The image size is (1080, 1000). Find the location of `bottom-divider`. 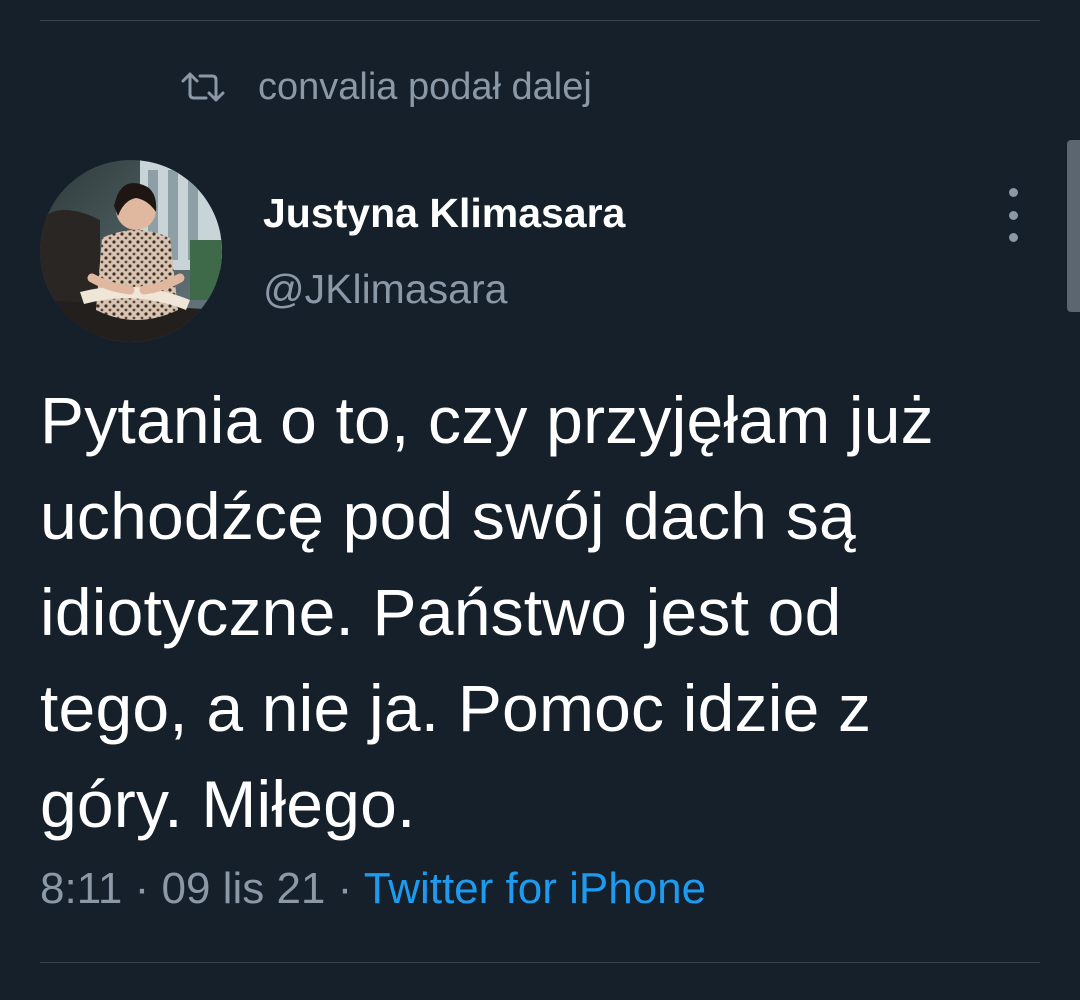

bottom-divider is located at coordinates (540, 962).